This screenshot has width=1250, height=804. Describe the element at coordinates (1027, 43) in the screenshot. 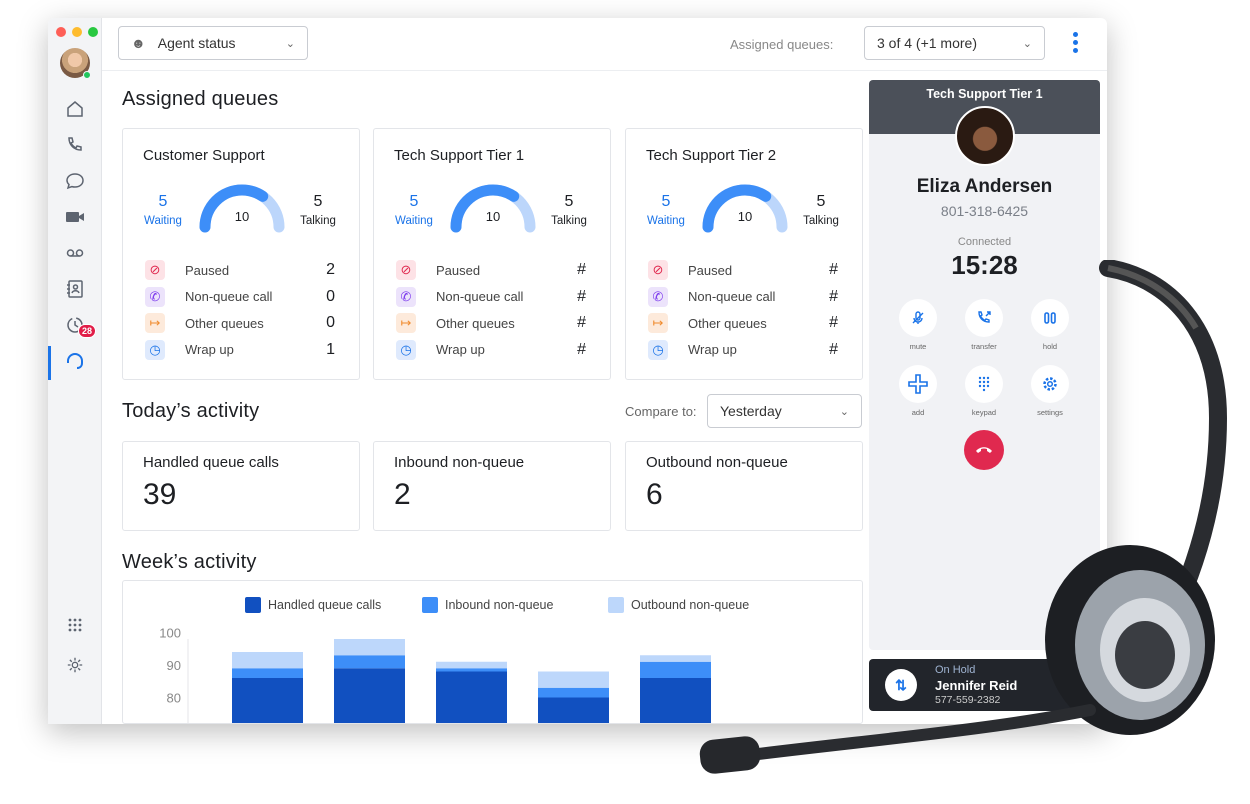

I see `chevron-down-icon: ⌄` at that location.